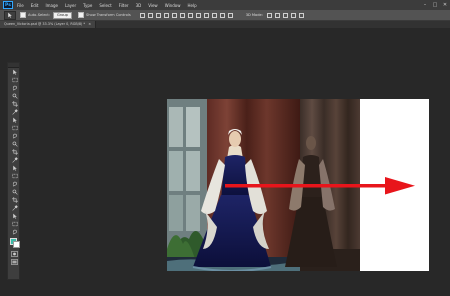 The height and width of the screenshot is (296, 450). What do you see at coordinates (105, 5) in the screenshot?
I see `menu-select: Select` at bounding box center [105, 5].